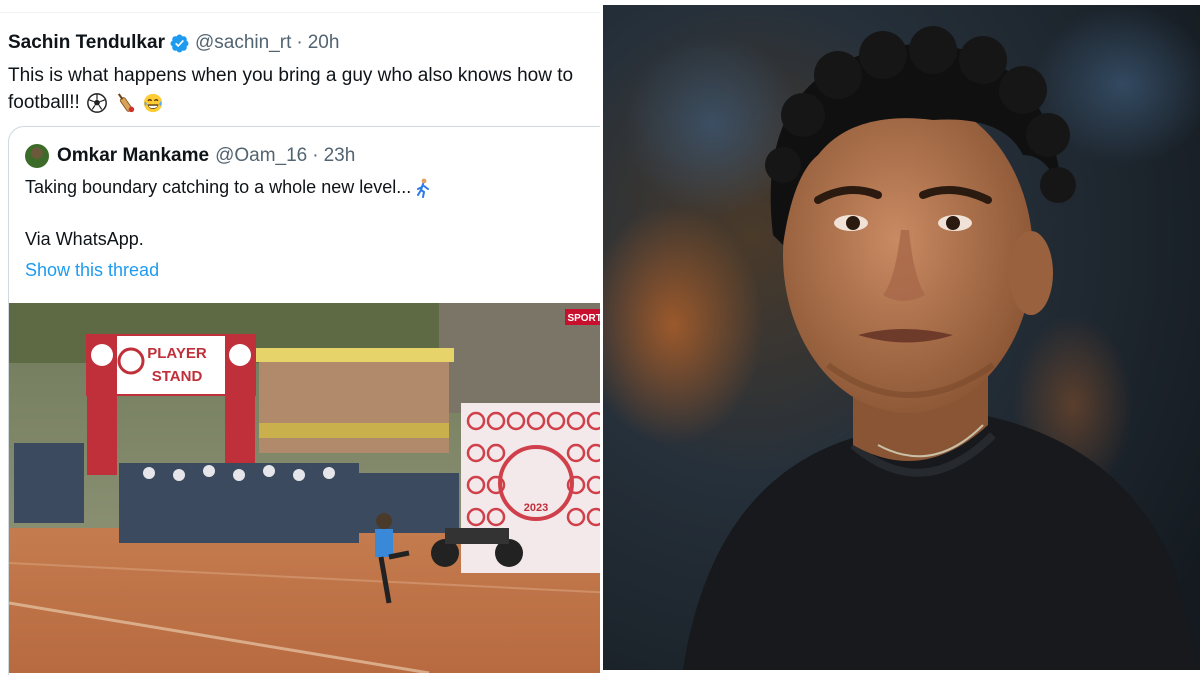 The image size is (1200, 675). Describe the element at coordinates (340, 156) in the screenshot. I see `quoted-tweet-timestamp: 23h` at that location.